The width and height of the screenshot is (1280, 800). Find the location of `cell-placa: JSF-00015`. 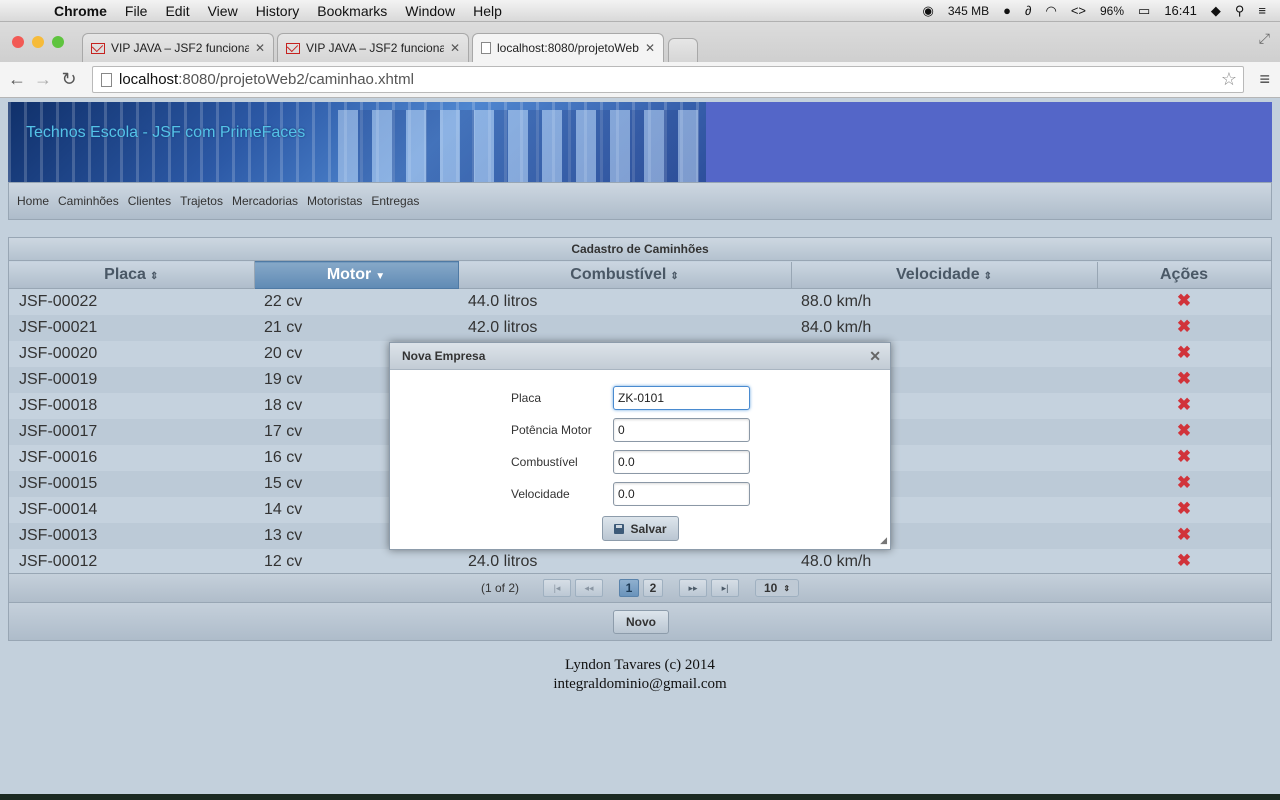

cell-placa: JSF-00015 is located at coordinates (131, 483).